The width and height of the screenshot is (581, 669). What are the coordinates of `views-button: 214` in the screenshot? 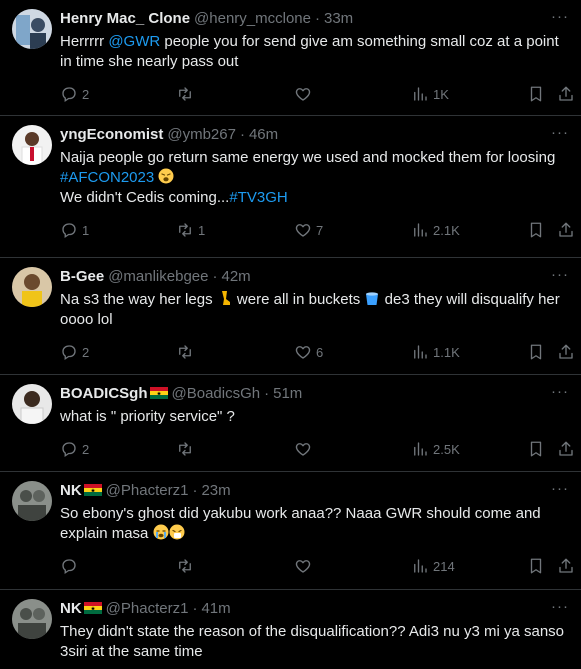 It's located at (433, 566).